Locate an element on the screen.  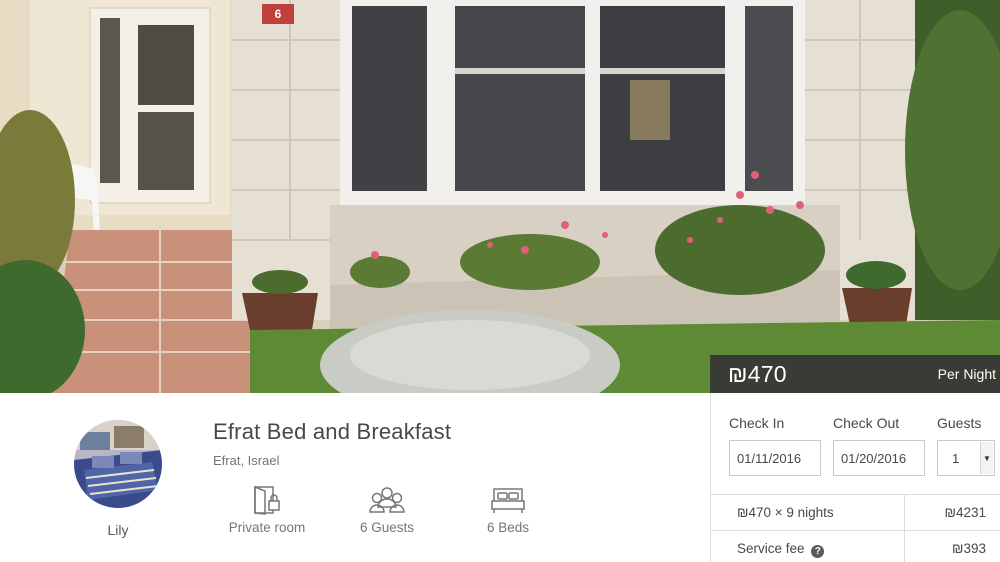
guests-select: 1 ▼ is located at coordinates (966, 458).